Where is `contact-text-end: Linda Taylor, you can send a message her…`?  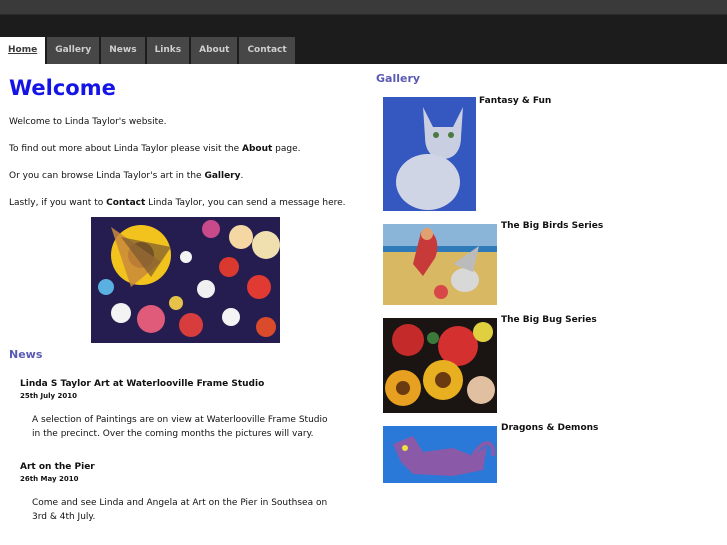 contact-text-end: Linda Taylor, you can send a message her… is located at coordinates (245, 203).